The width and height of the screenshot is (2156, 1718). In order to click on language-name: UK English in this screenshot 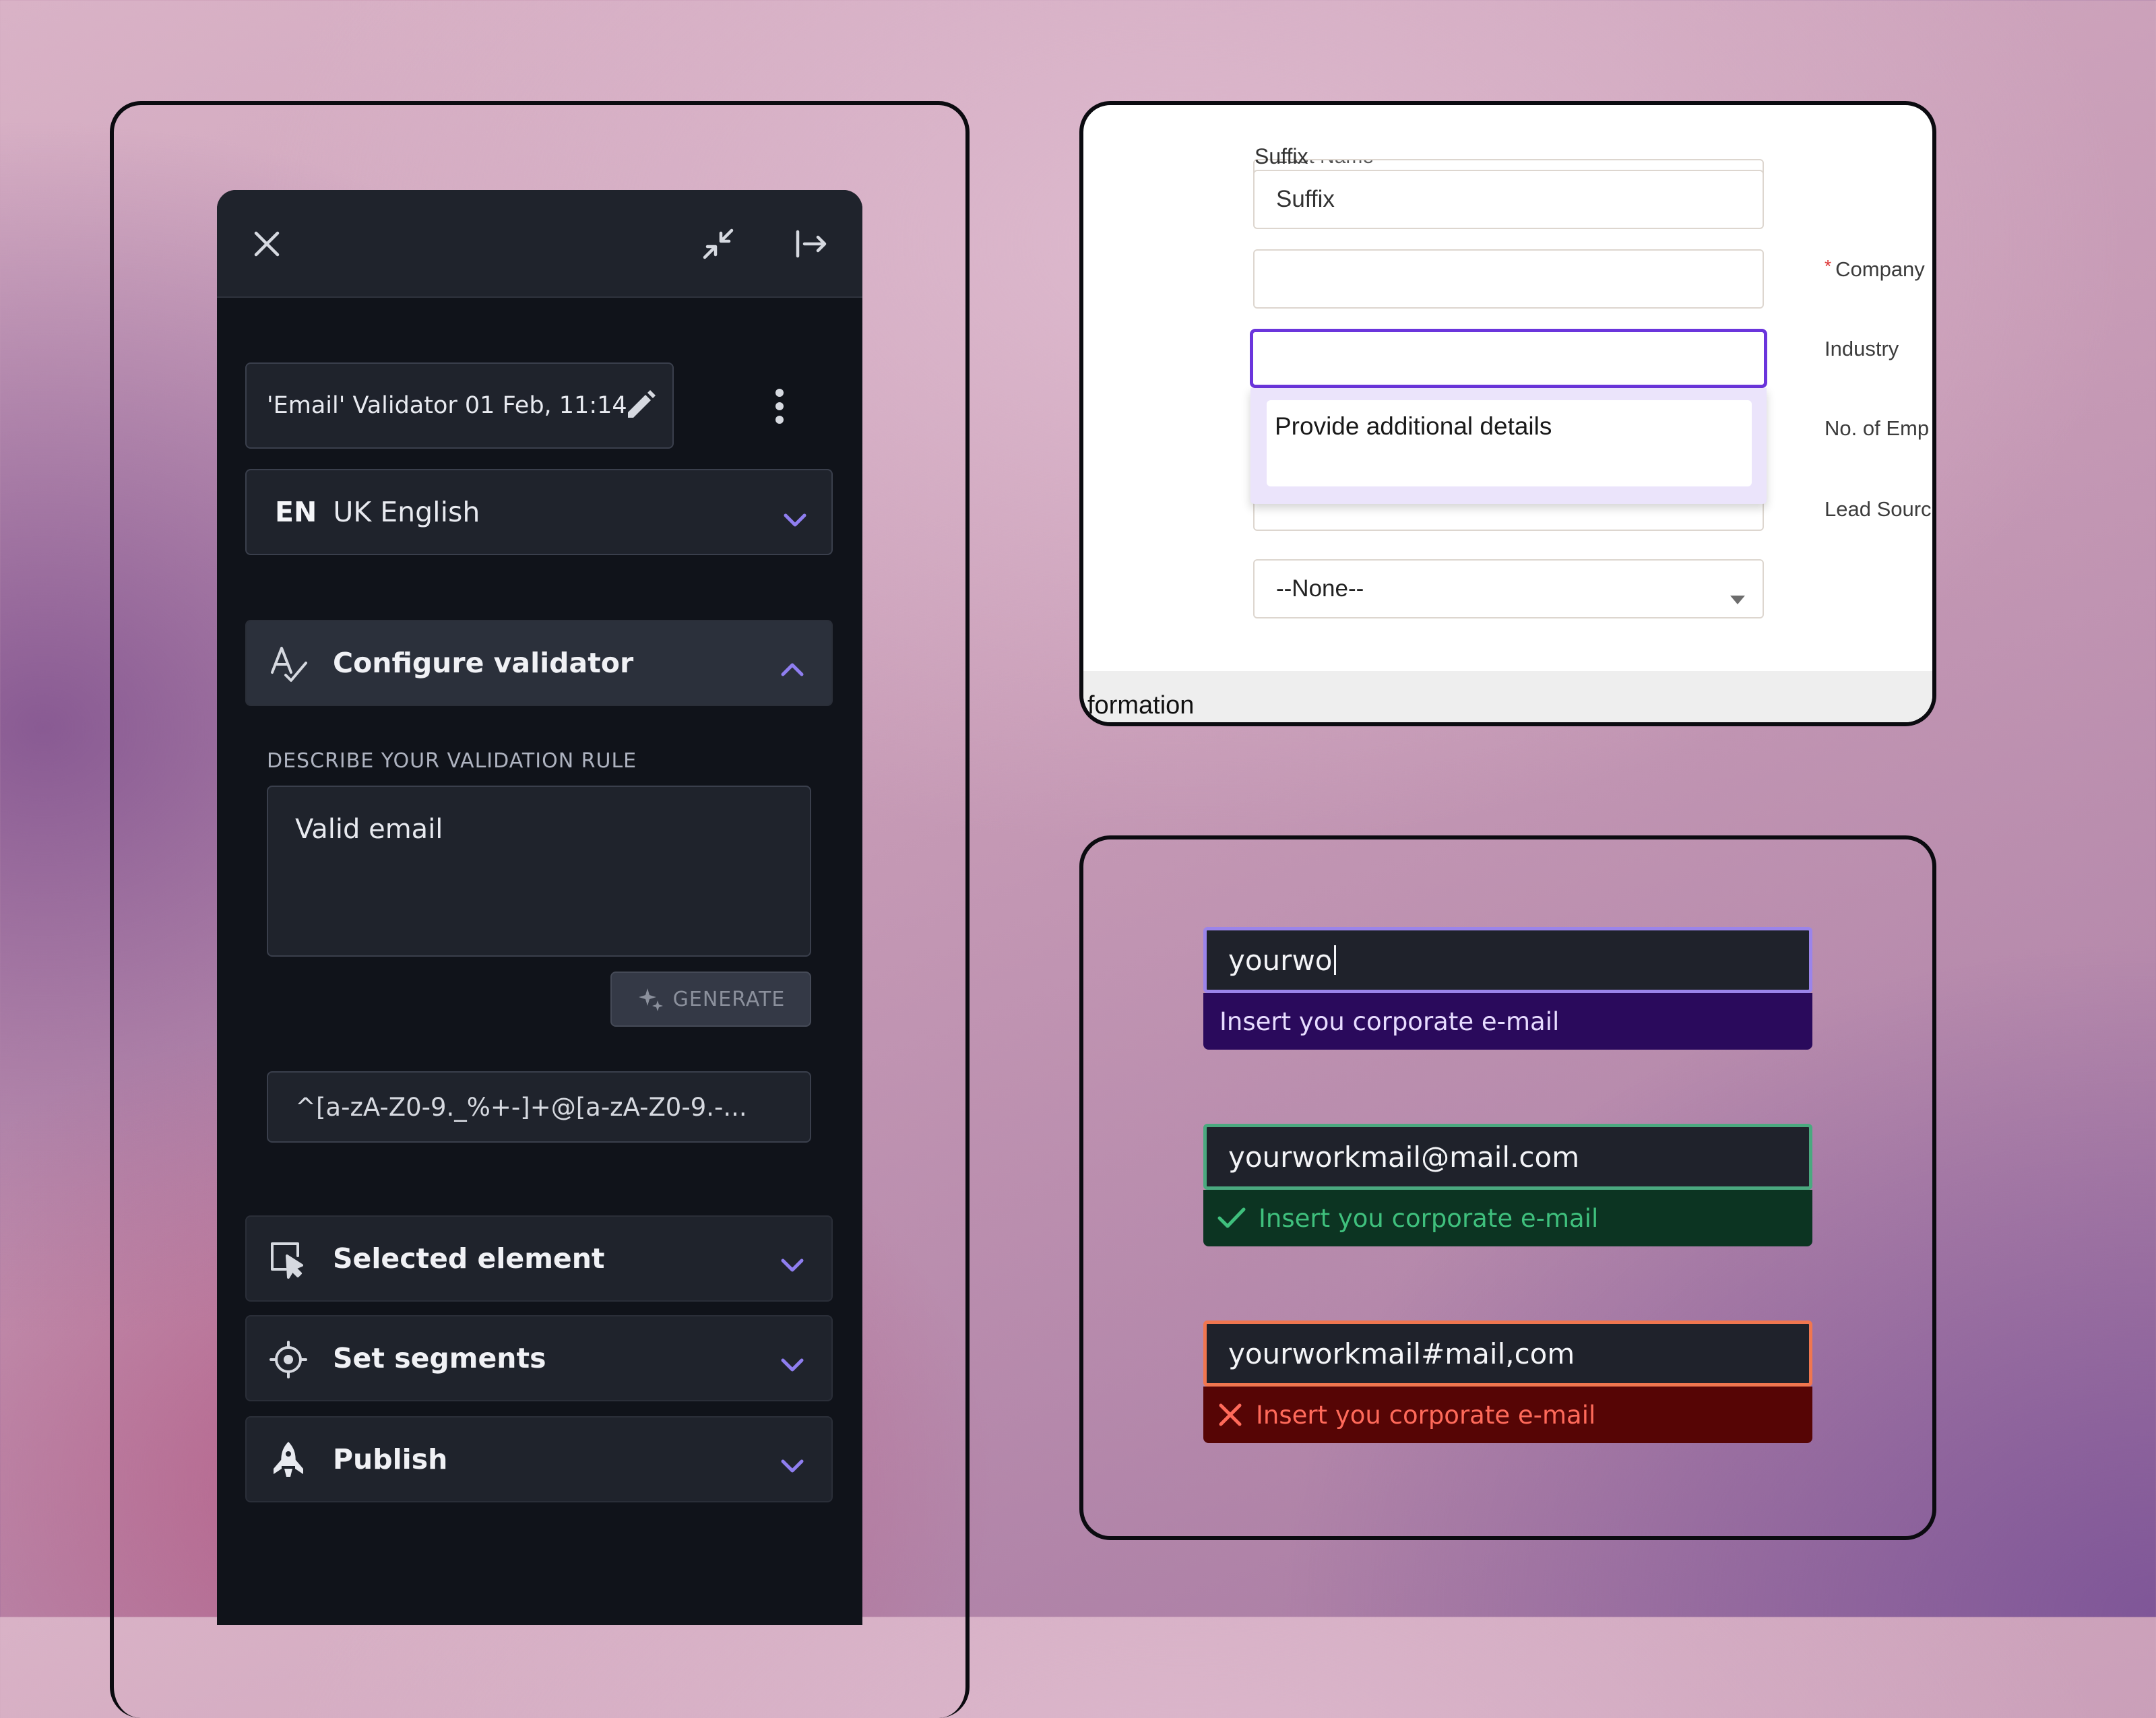, I will do `click(406, 512)`.